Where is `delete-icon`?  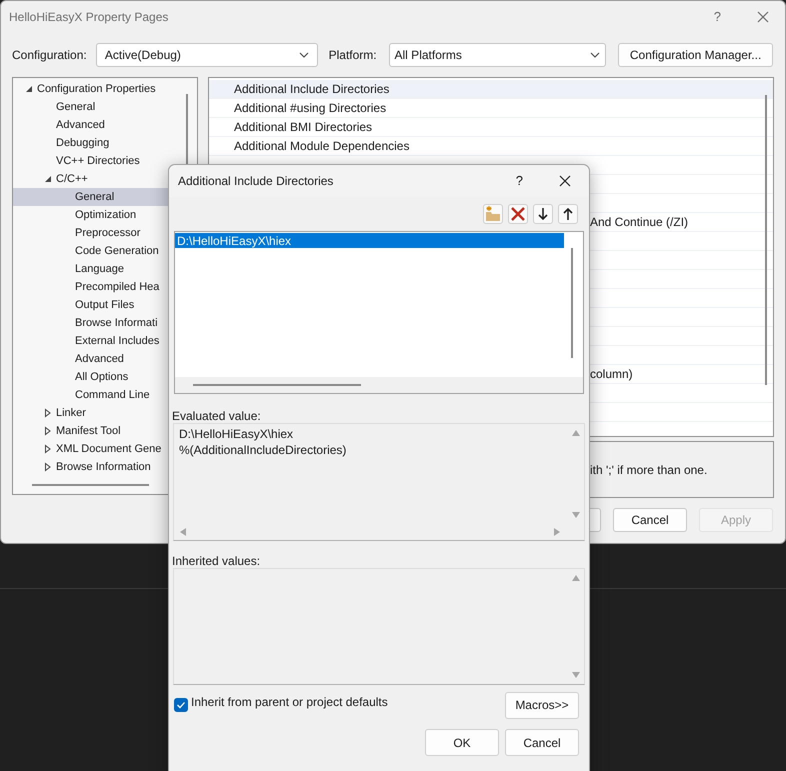
delete-icon is located at coordinates (518, 214).